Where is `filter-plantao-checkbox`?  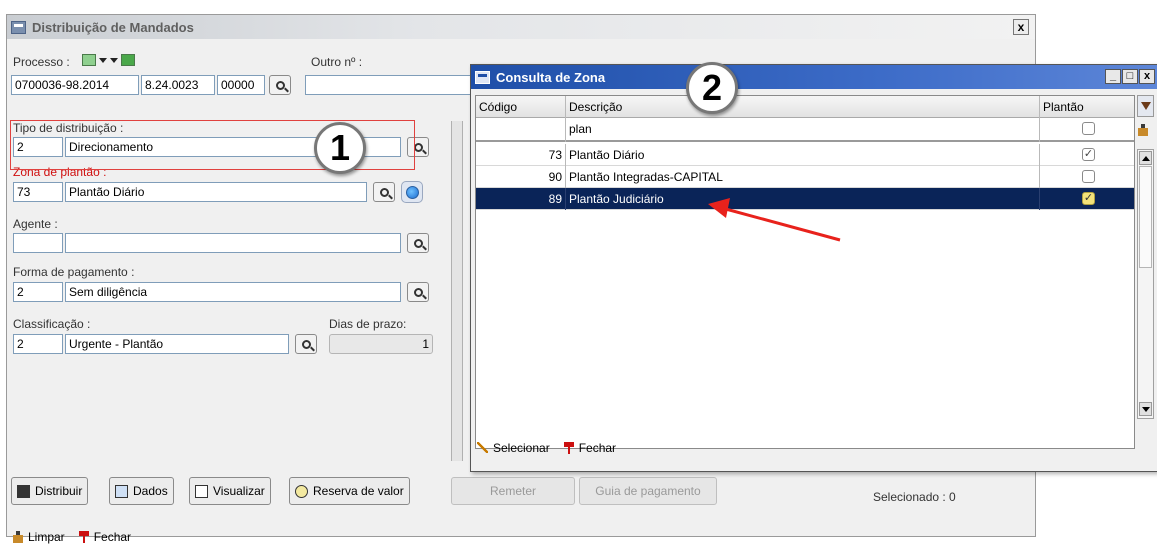 filter-plantao-checkbox is located at coordinates (1088, 128).